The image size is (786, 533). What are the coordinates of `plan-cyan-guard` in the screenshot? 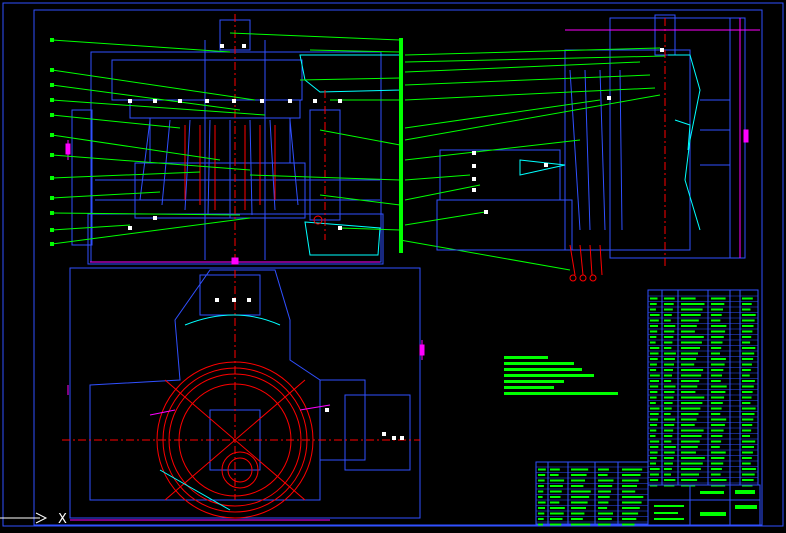 It's located at (220, 412).